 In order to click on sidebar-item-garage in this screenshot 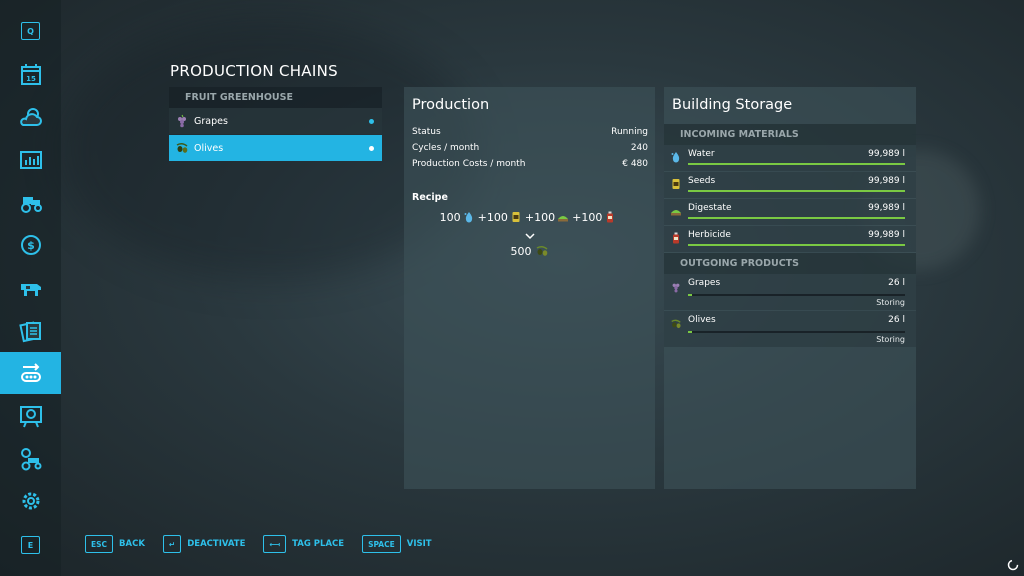, I will do `click(30, 459)`.